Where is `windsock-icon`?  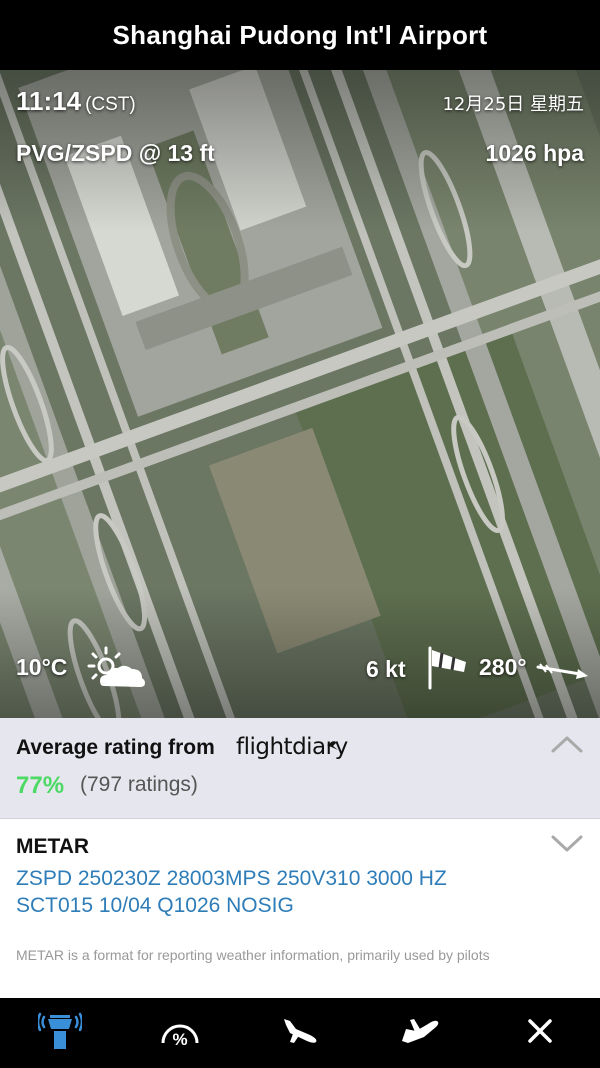 windsock-icon is located at coordinates (448, 670).